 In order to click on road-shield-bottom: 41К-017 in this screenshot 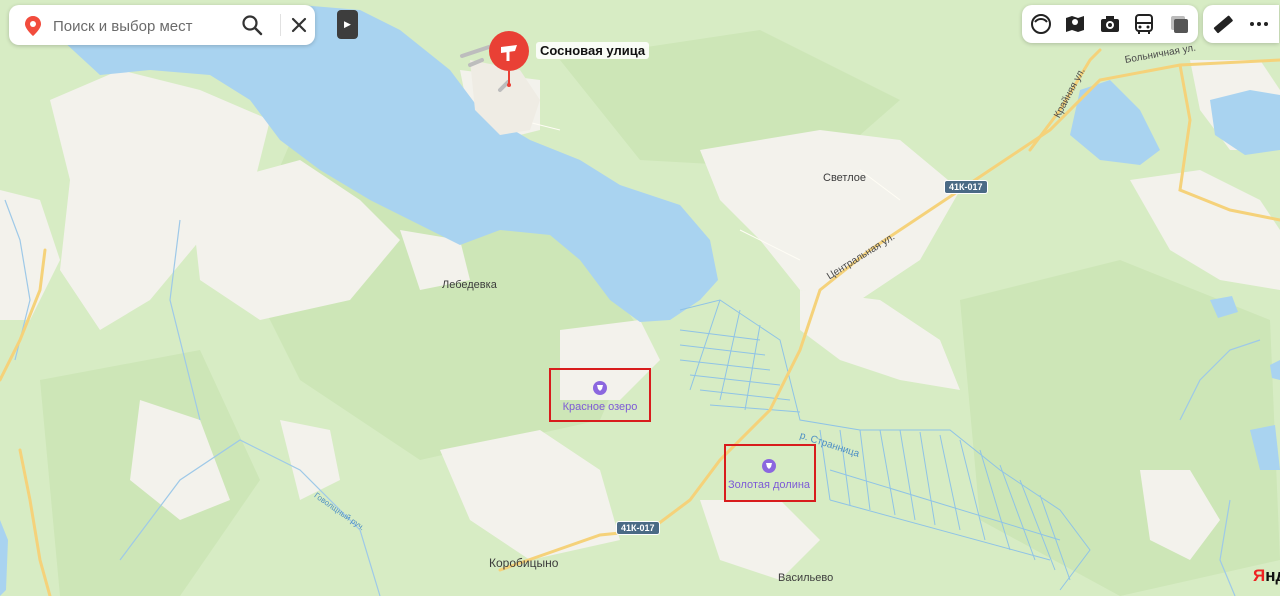, I will do `click(638, 528)`.